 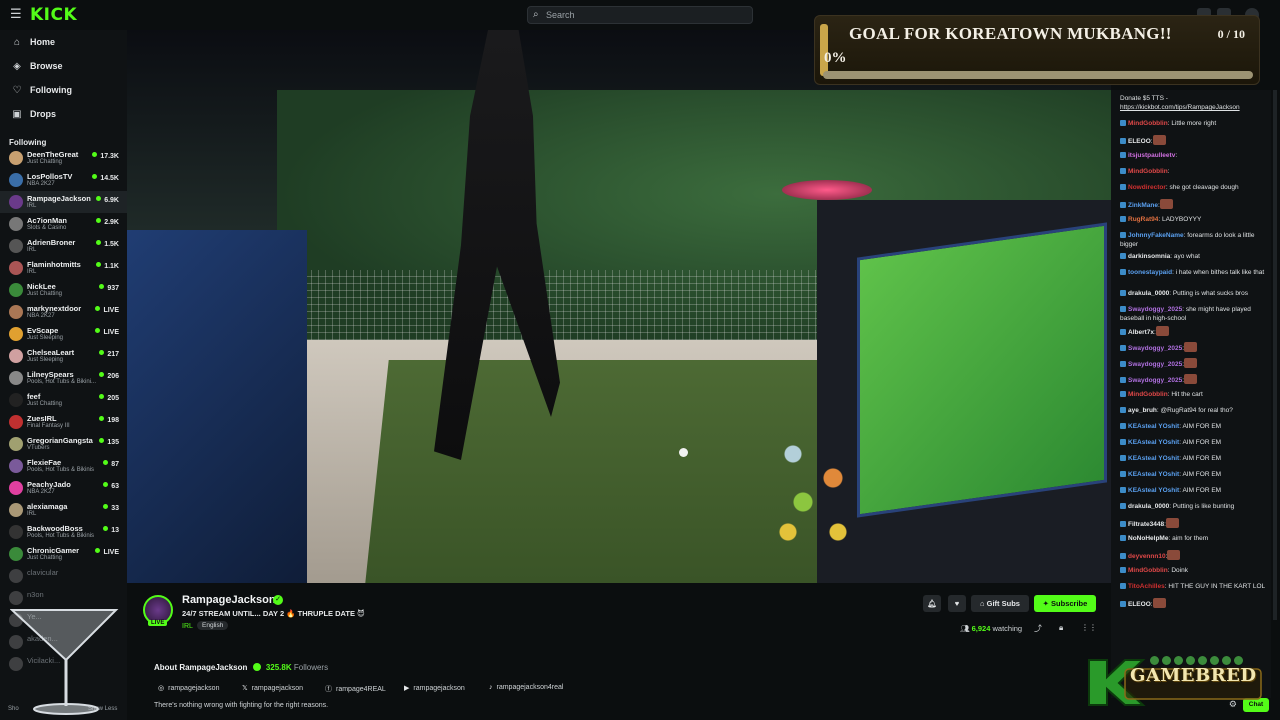 I want to click on sidebar-channel-item: clavicular, so click(x=63, y=576).